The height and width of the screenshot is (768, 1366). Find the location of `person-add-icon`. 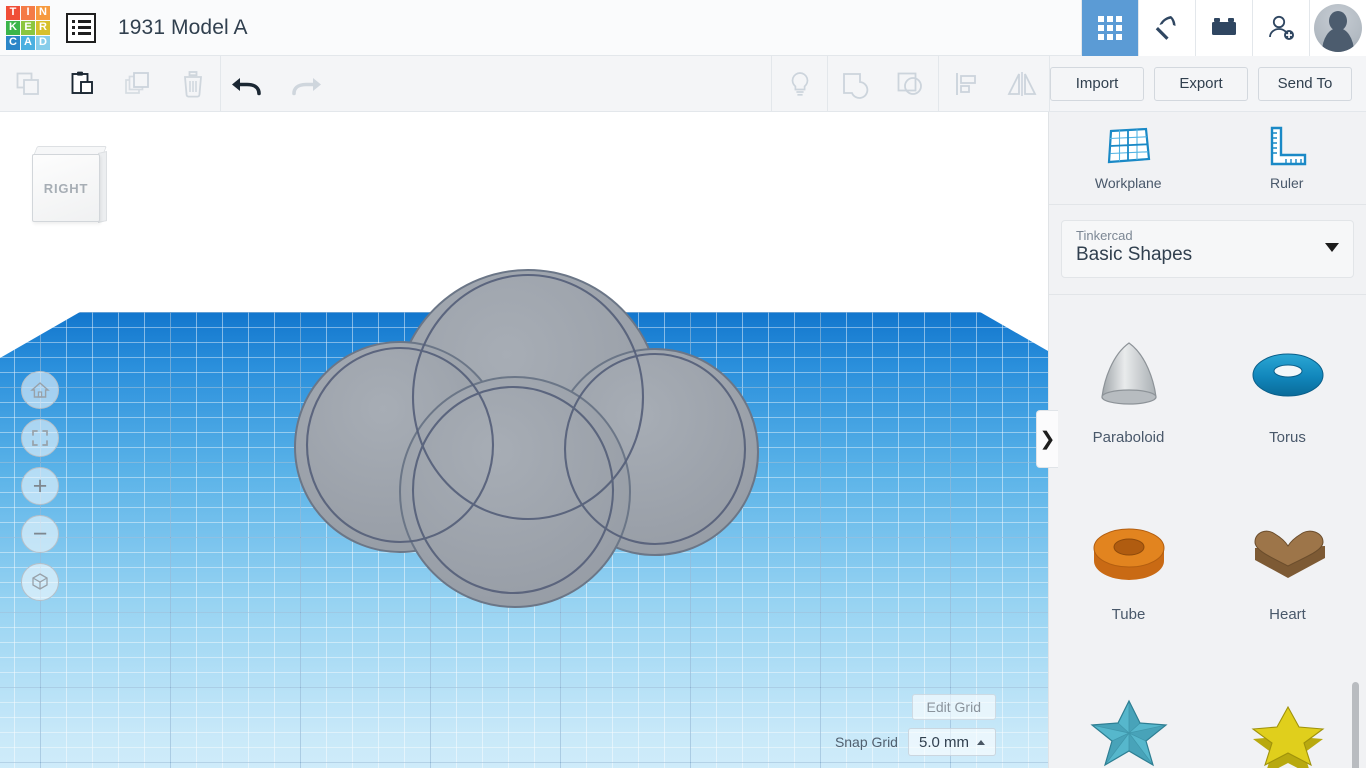

person-add-icon is located at coordinates (1281, 27).